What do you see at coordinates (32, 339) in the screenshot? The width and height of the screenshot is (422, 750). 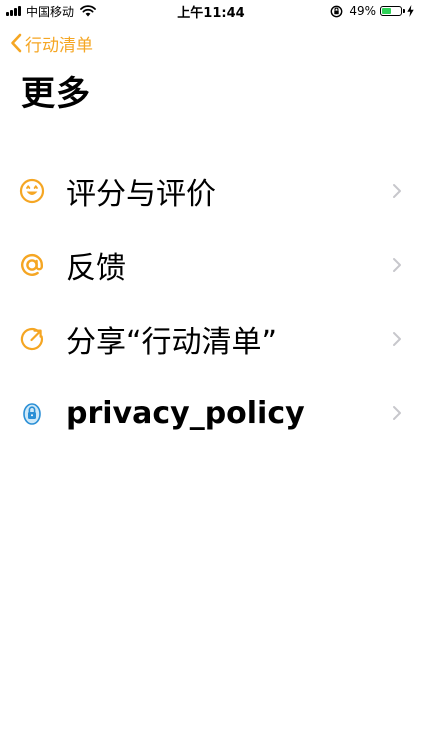 I see `share-icon` at bounding box center [32, 339].